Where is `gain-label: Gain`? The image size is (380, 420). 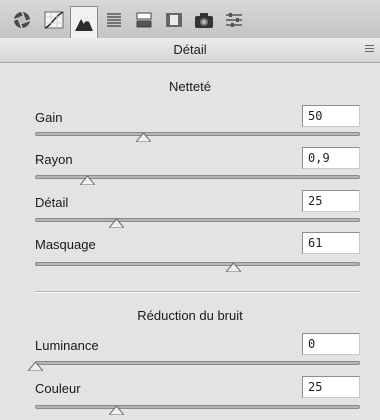 gain-label: Gain is located at coordinates (49, 117).